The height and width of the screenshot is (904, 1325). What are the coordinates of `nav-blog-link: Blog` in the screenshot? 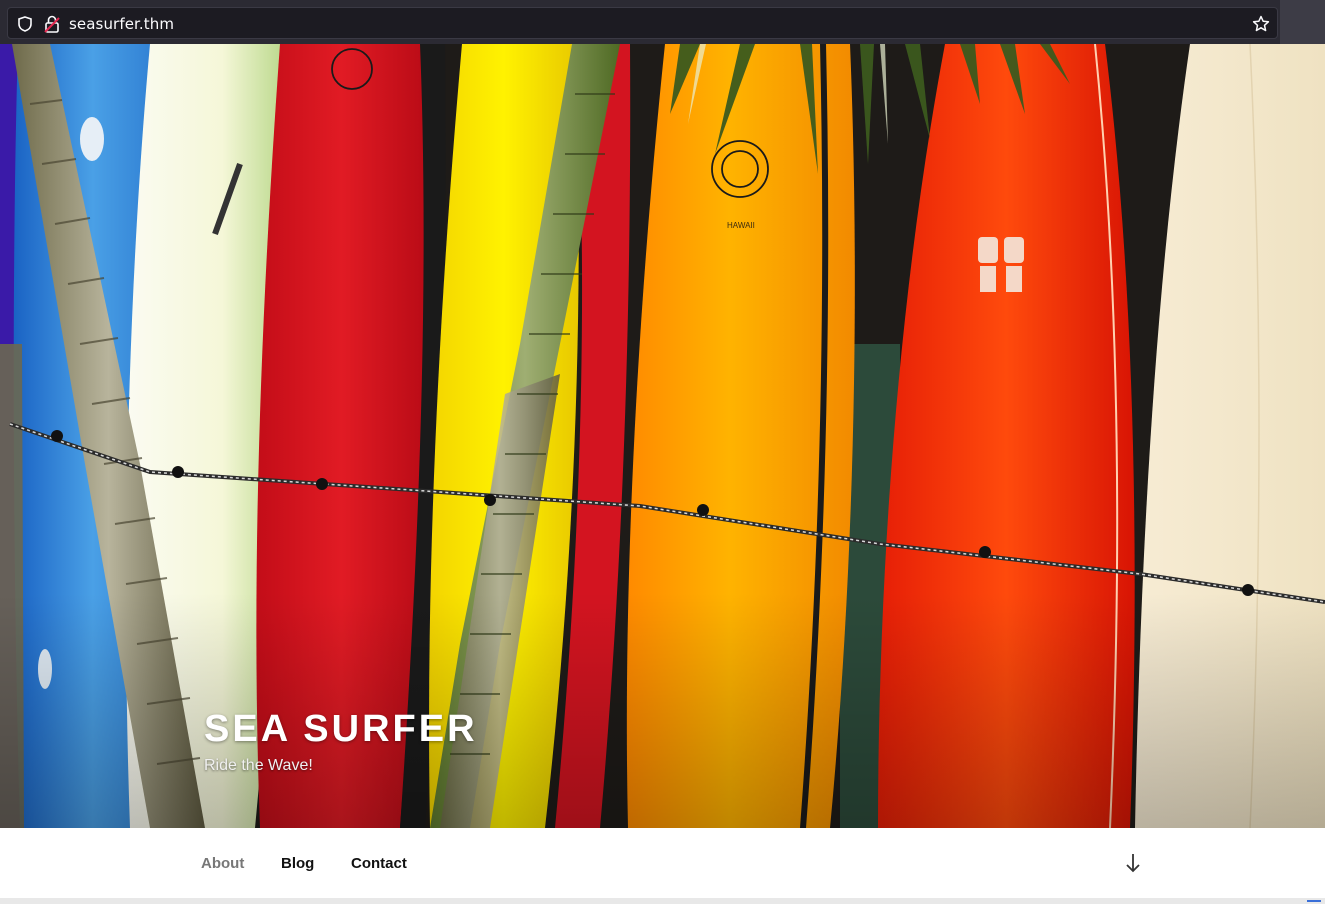 It's located at (297, 863).